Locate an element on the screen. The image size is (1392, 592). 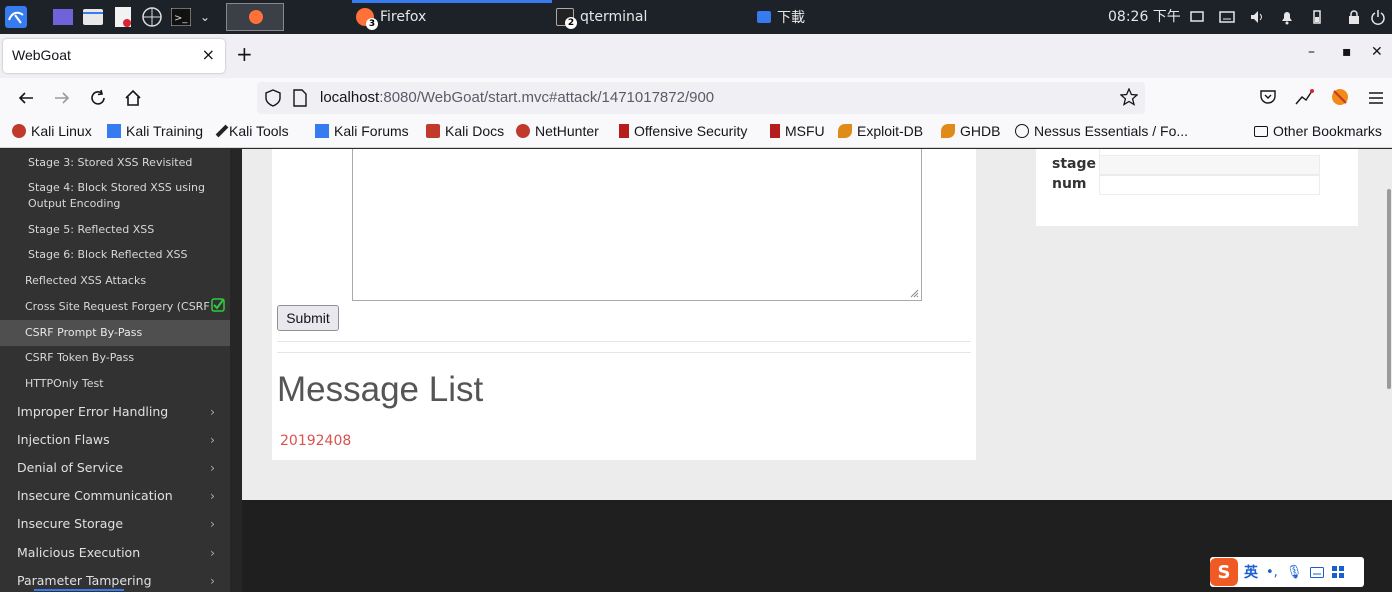
volume-icon is located at coordinates (1257, 17).